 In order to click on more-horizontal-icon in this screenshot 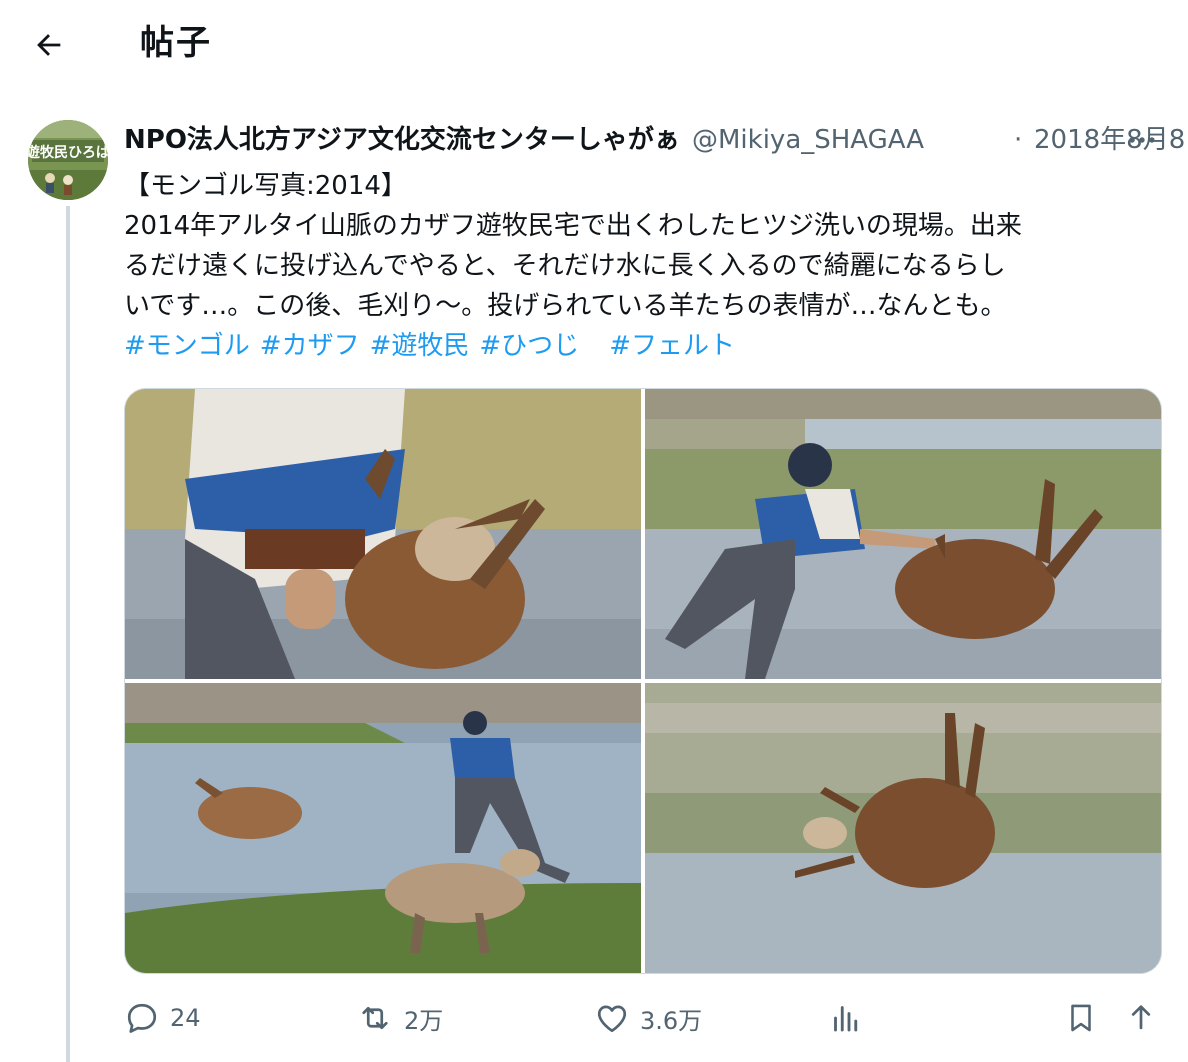, I will do `click(1142, 140)`.